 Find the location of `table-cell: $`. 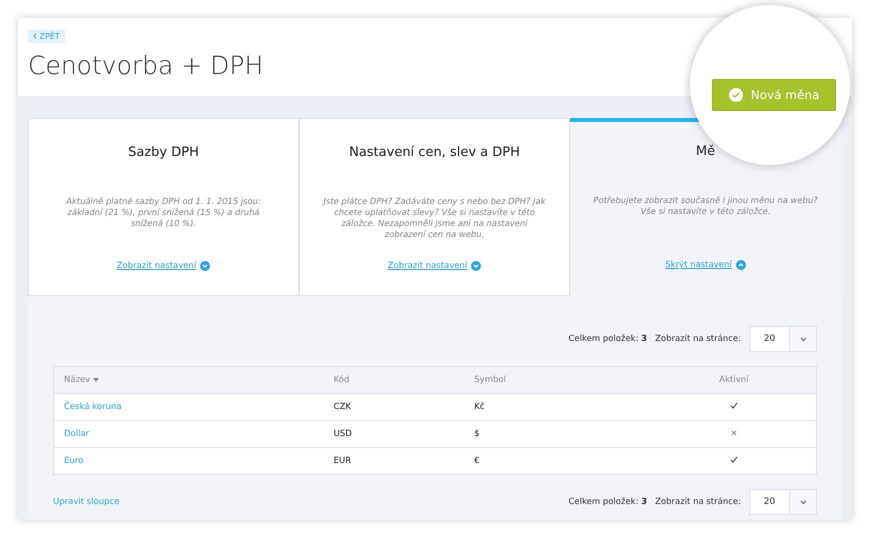

table-cell: $ is located at coordinates (477, 434).